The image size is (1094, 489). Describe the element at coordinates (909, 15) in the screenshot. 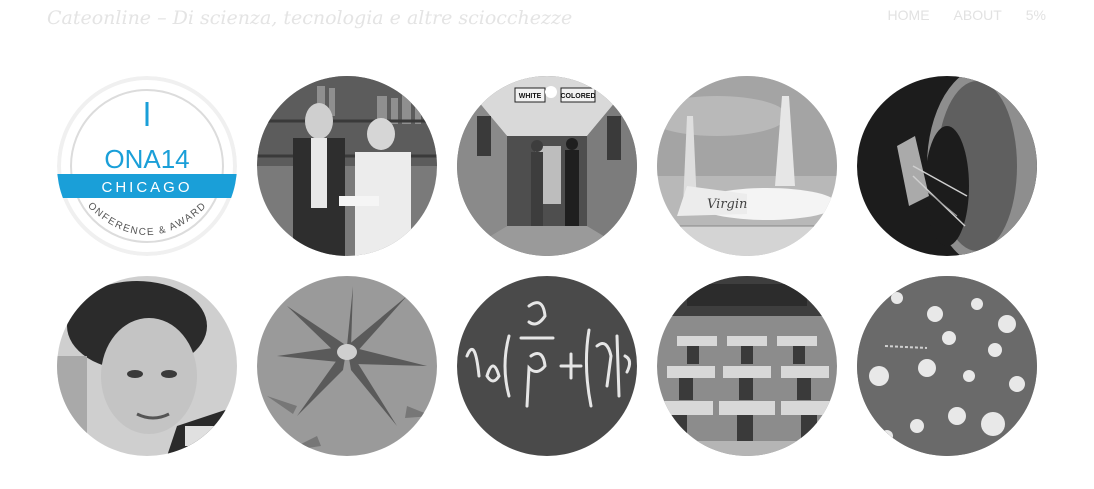

I see `nav-home-link: HOME` at that location.